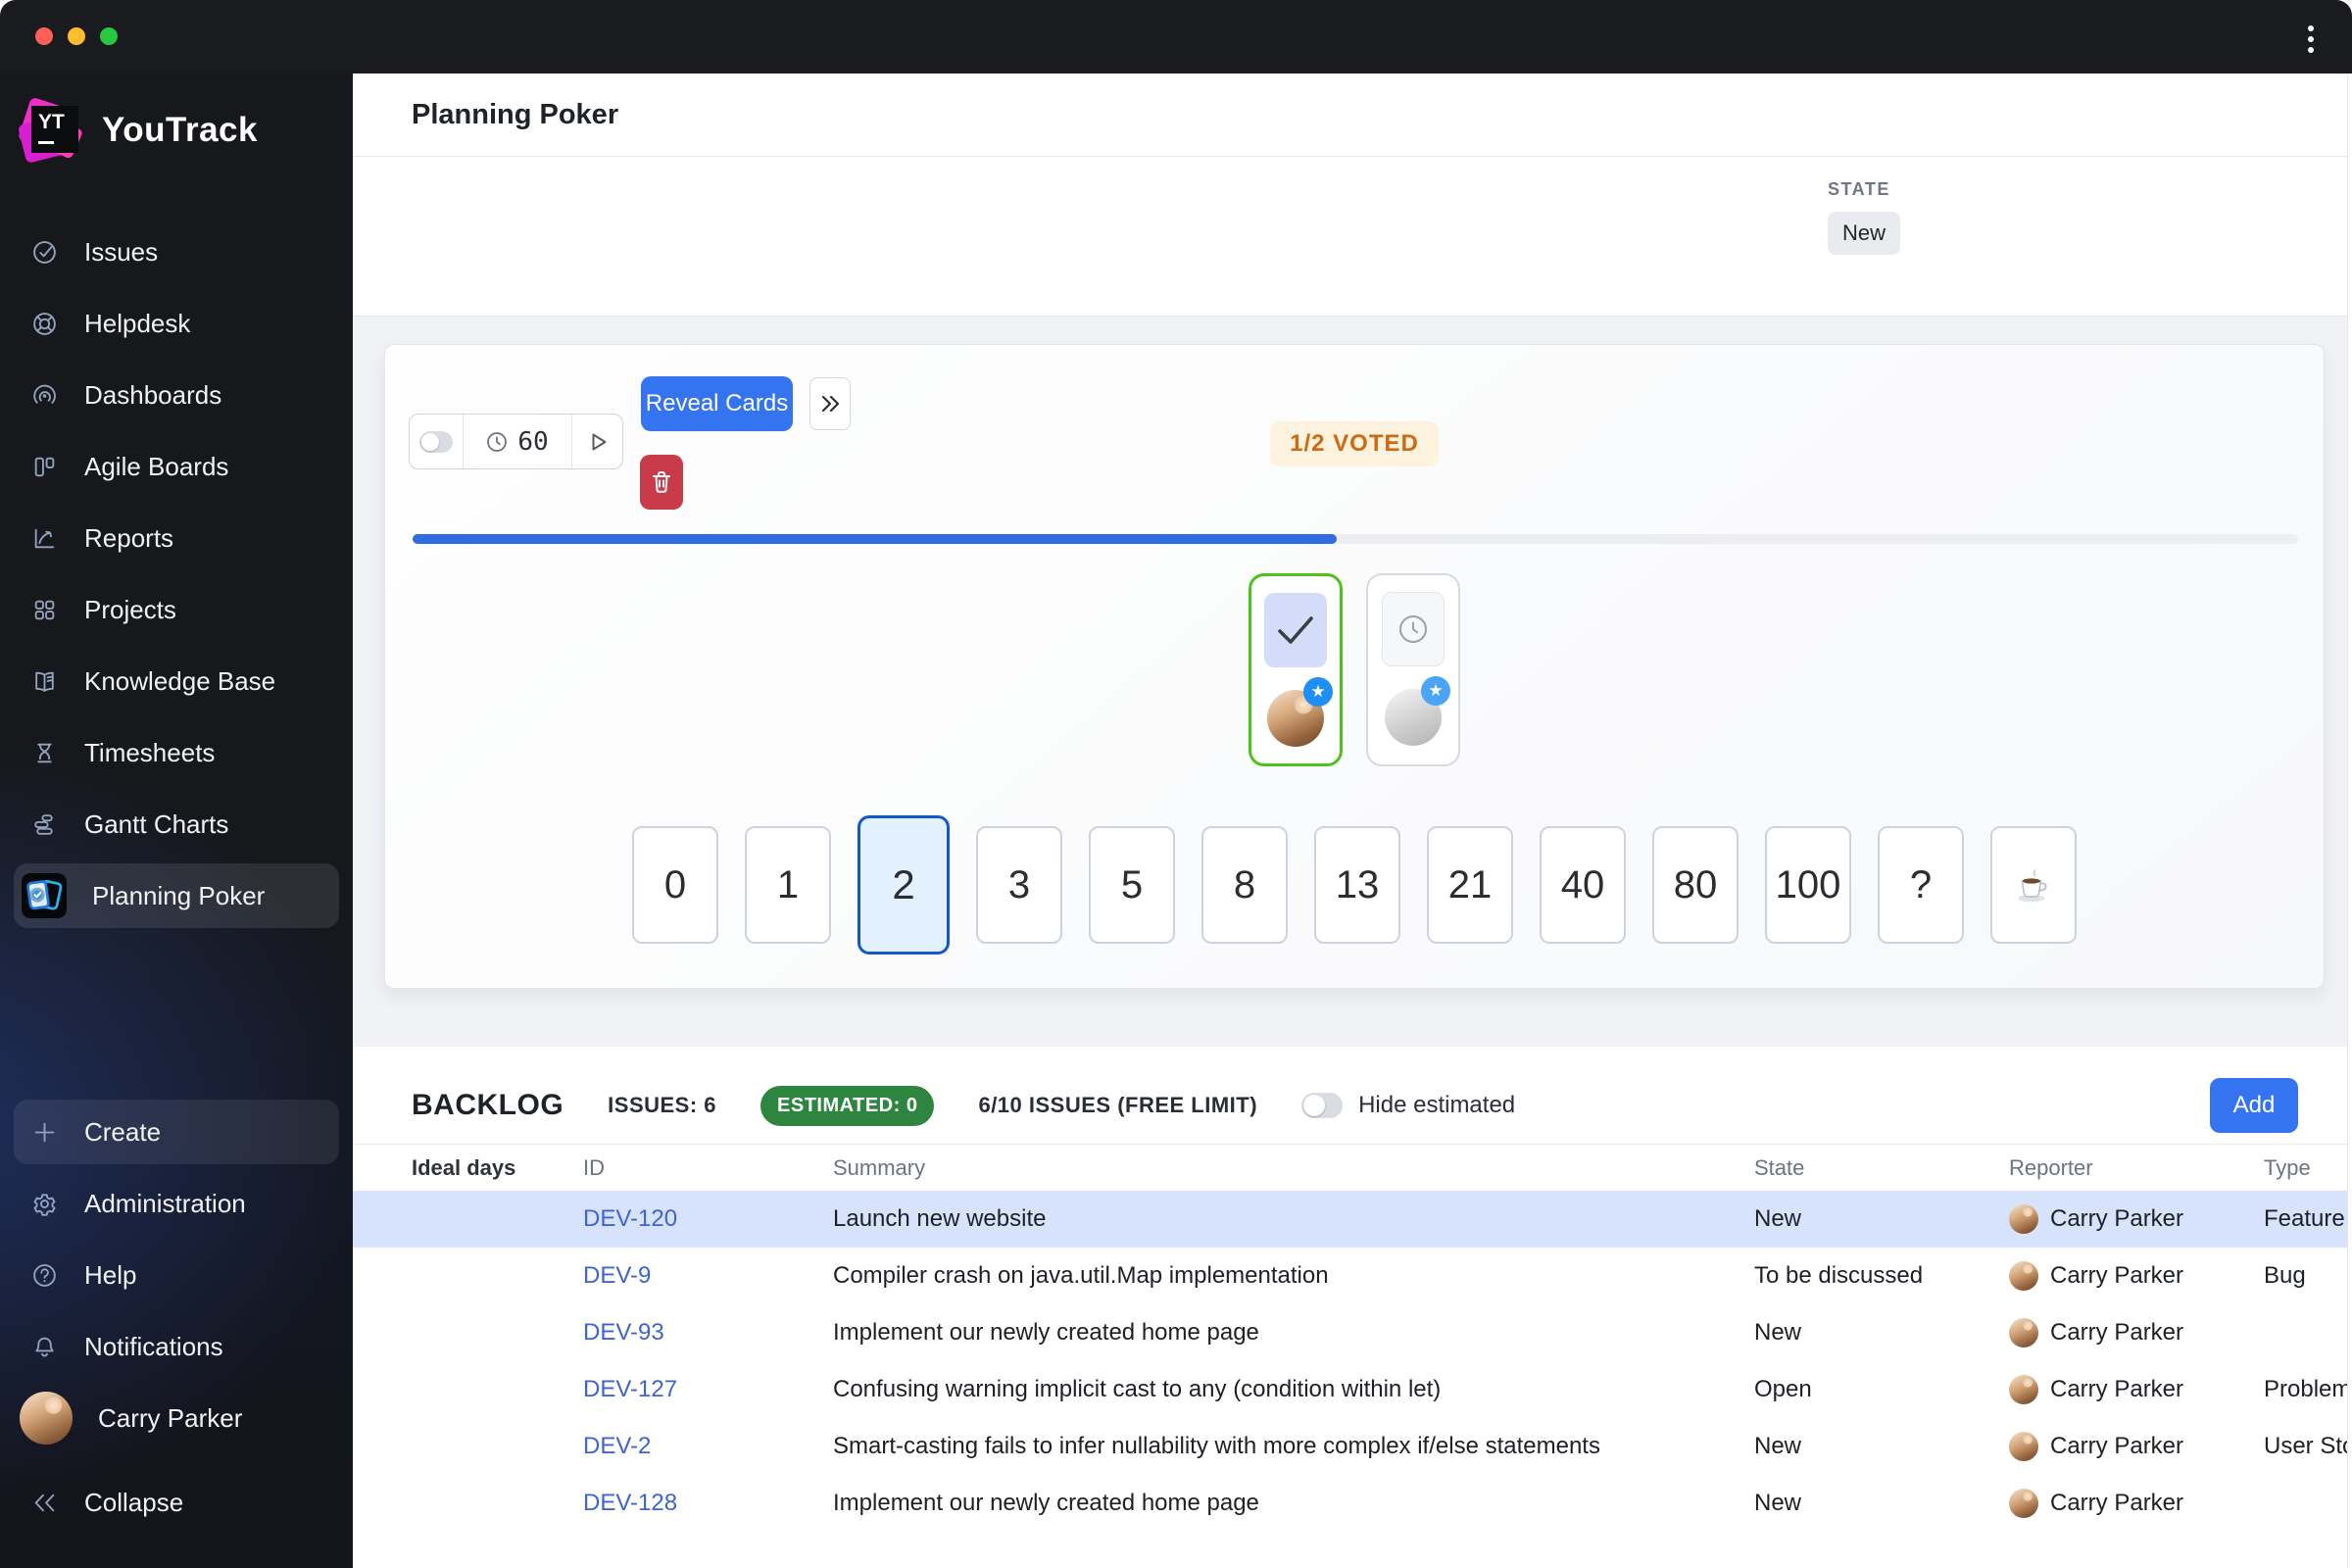 The image size is (2352, 1568). What do you see at coordinates (176, 609) in the screenshot?
I see `sidebar-item-projects: Projects` at bounding box center [176, 609].